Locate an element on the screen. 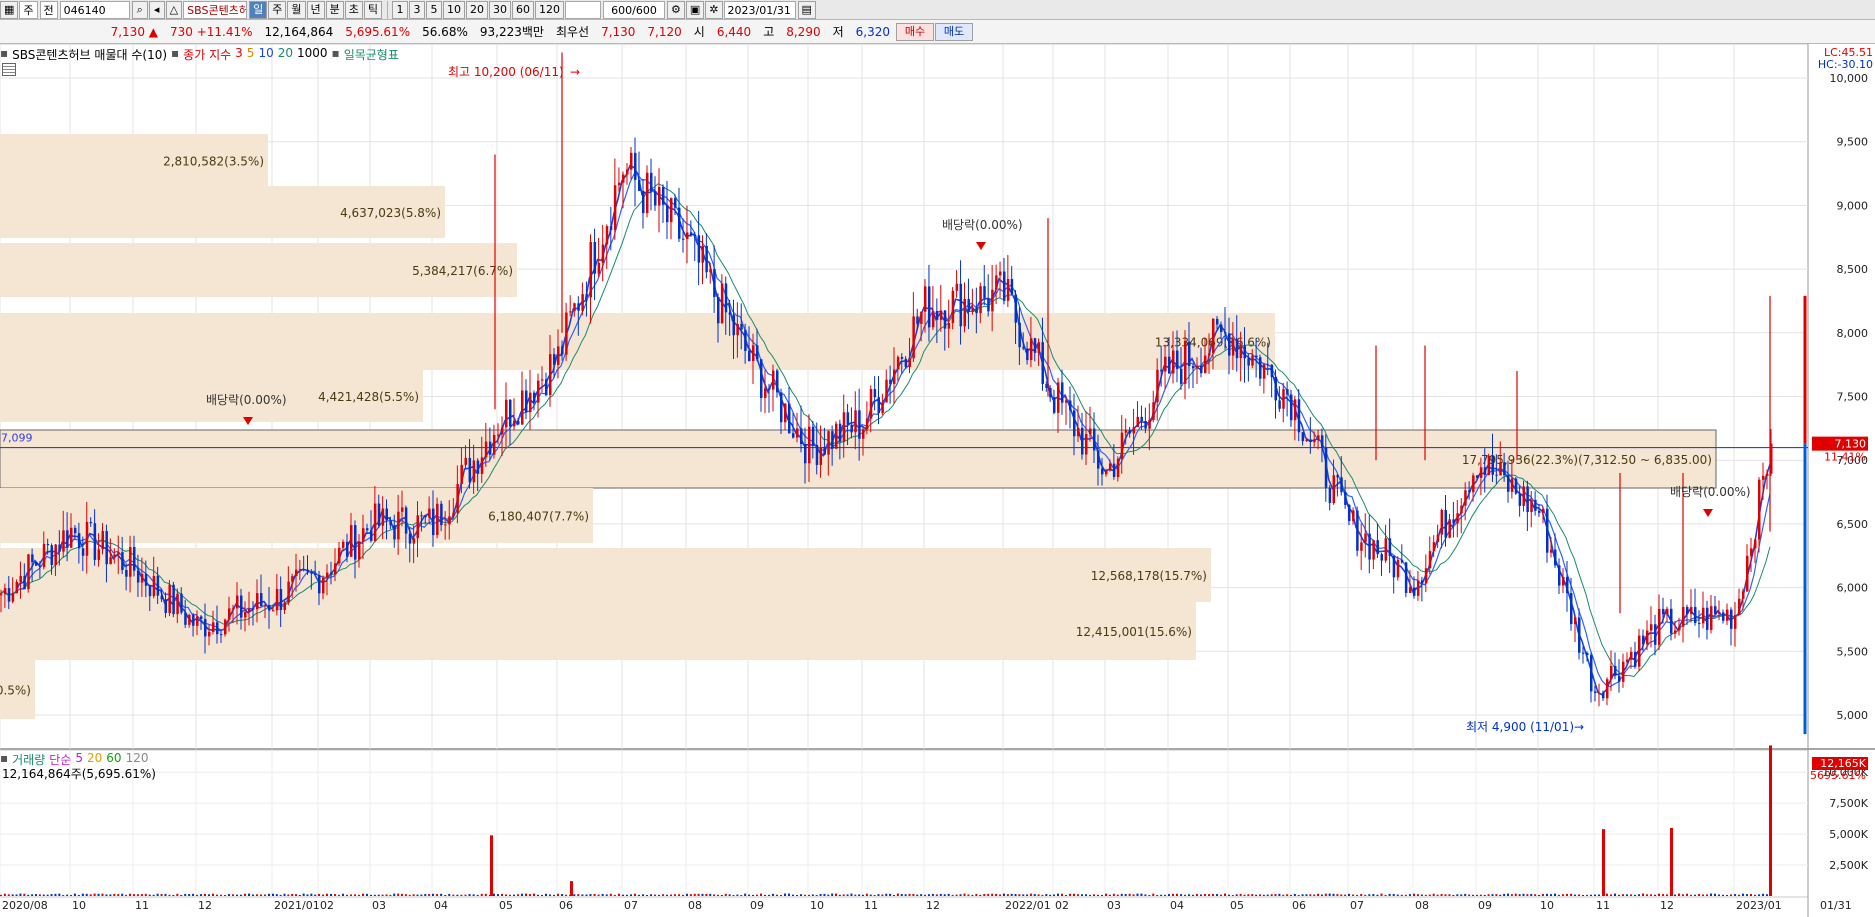 The height and width of the screenshot is (917, 1875). sell-button: 매도 is located at coordinates (954, 31).